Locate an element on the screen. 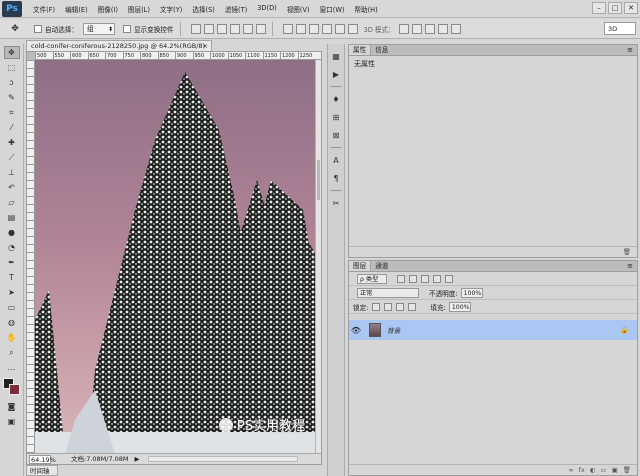 Image resolution: width=640 pixels, height=476 pixels. crop-tool-icon: ⌗ is located at coordinates (12, 112).